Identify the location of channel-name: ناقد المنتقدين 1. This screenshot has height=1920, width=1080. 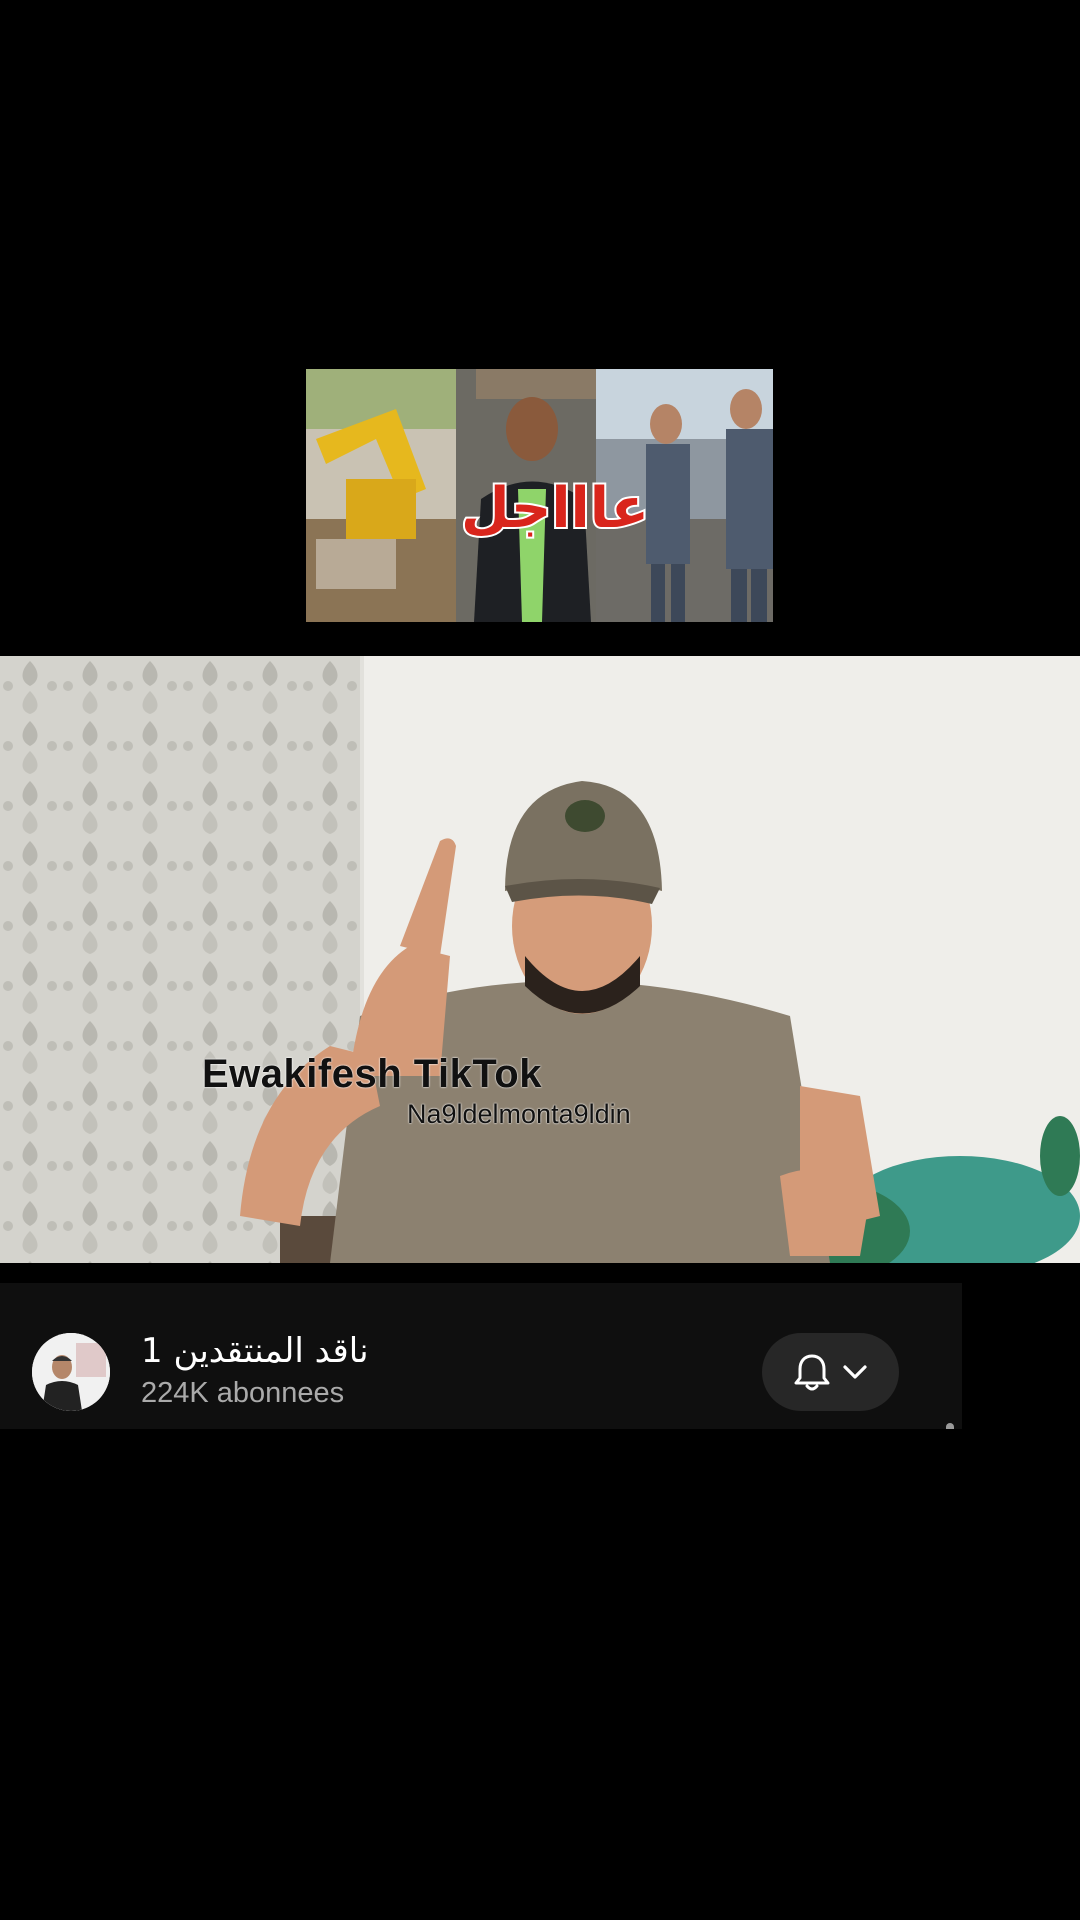
(255, 1351).